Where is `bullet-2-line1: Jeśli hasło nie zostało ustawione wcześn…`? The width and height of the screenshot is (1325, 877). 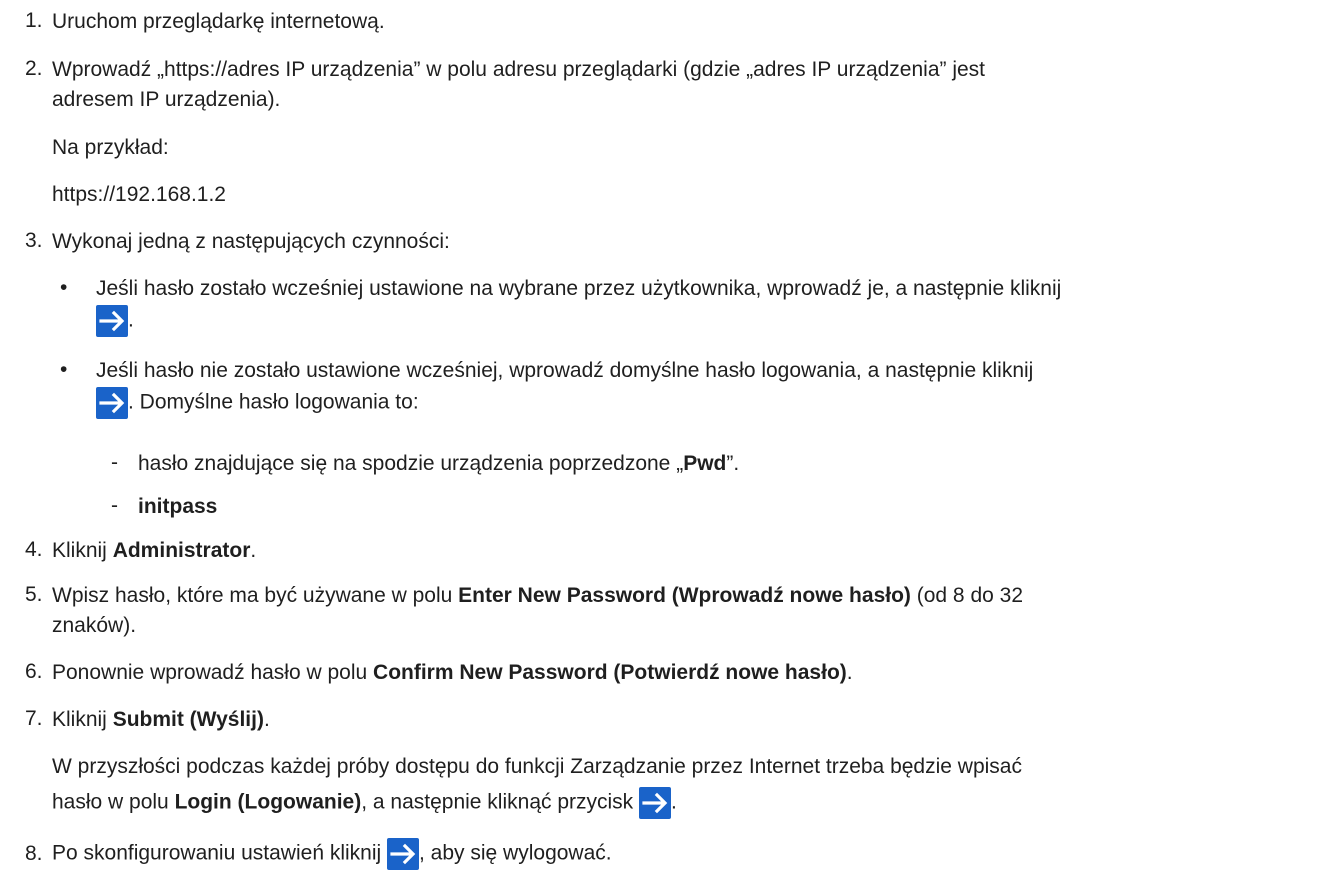 bullet-2-line1: Jeśli hasło nie zostało ustawione wcześn… is located at coordinates (565, 370).